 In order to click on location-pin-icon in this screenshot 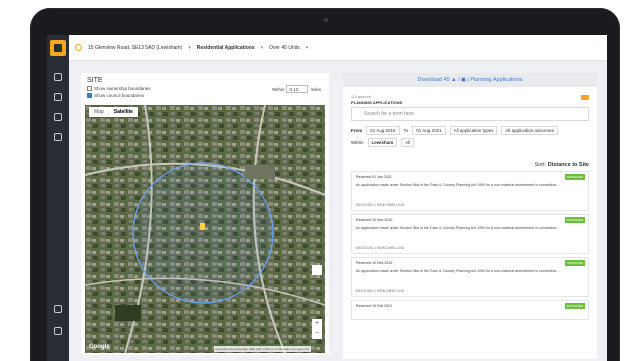, I will do `click(78, 47)`.